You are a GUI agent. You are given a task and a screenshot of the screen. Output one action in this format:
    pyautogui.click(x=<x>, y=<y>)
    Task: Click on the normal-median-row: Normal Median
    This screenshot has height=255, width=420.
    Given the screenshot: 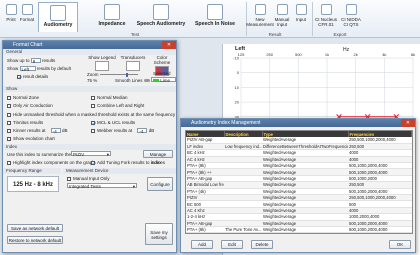 What is the action you would take?
    pyautogui.click(x=109, y=97)
    